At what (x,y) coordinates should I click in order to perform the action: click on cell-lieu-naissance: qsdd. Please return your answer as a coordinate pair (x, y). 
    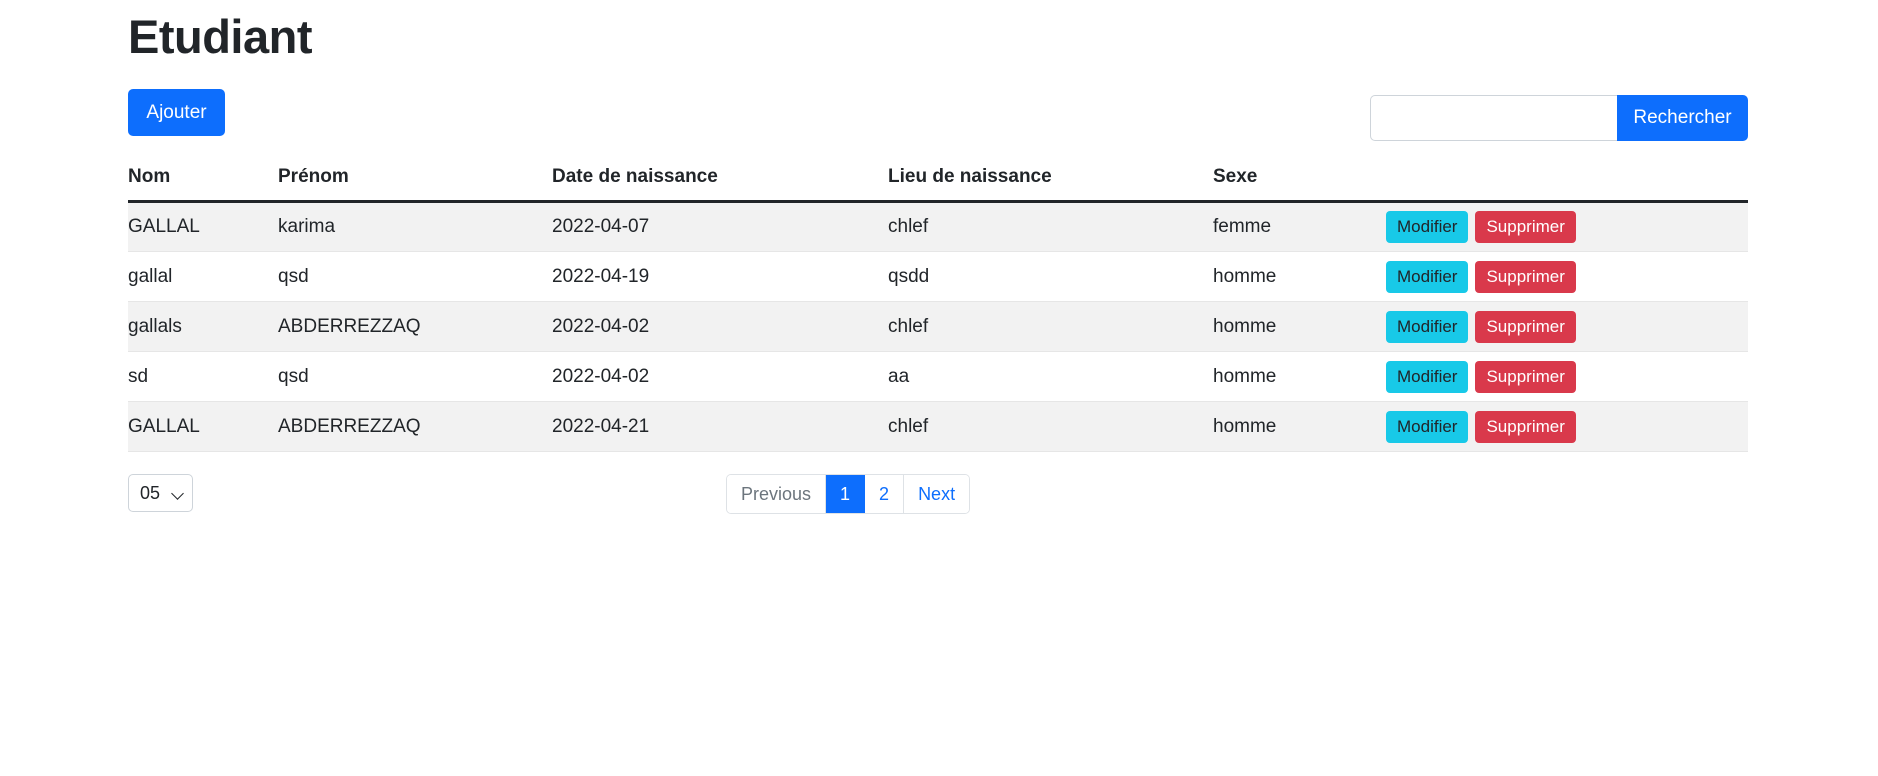
    Looking at the image, I should click on (1050, 277).